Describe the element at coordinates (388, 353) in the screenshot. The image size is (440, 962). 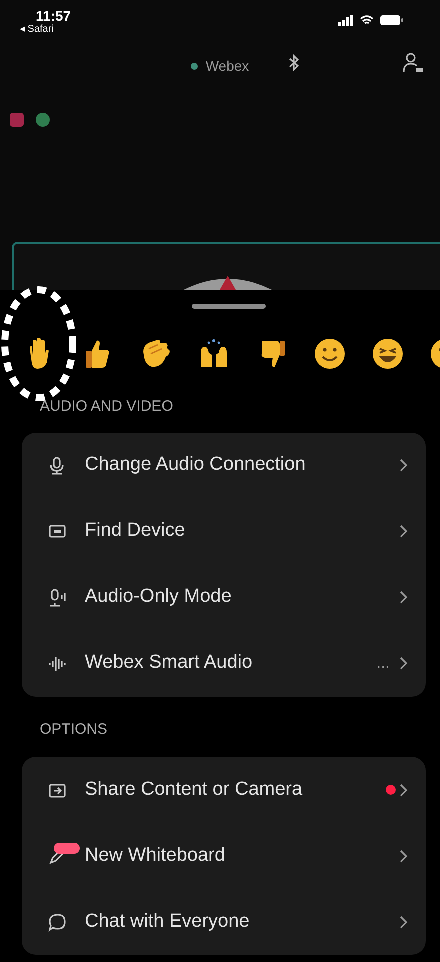
I see `laughing-face-icon` at that location.